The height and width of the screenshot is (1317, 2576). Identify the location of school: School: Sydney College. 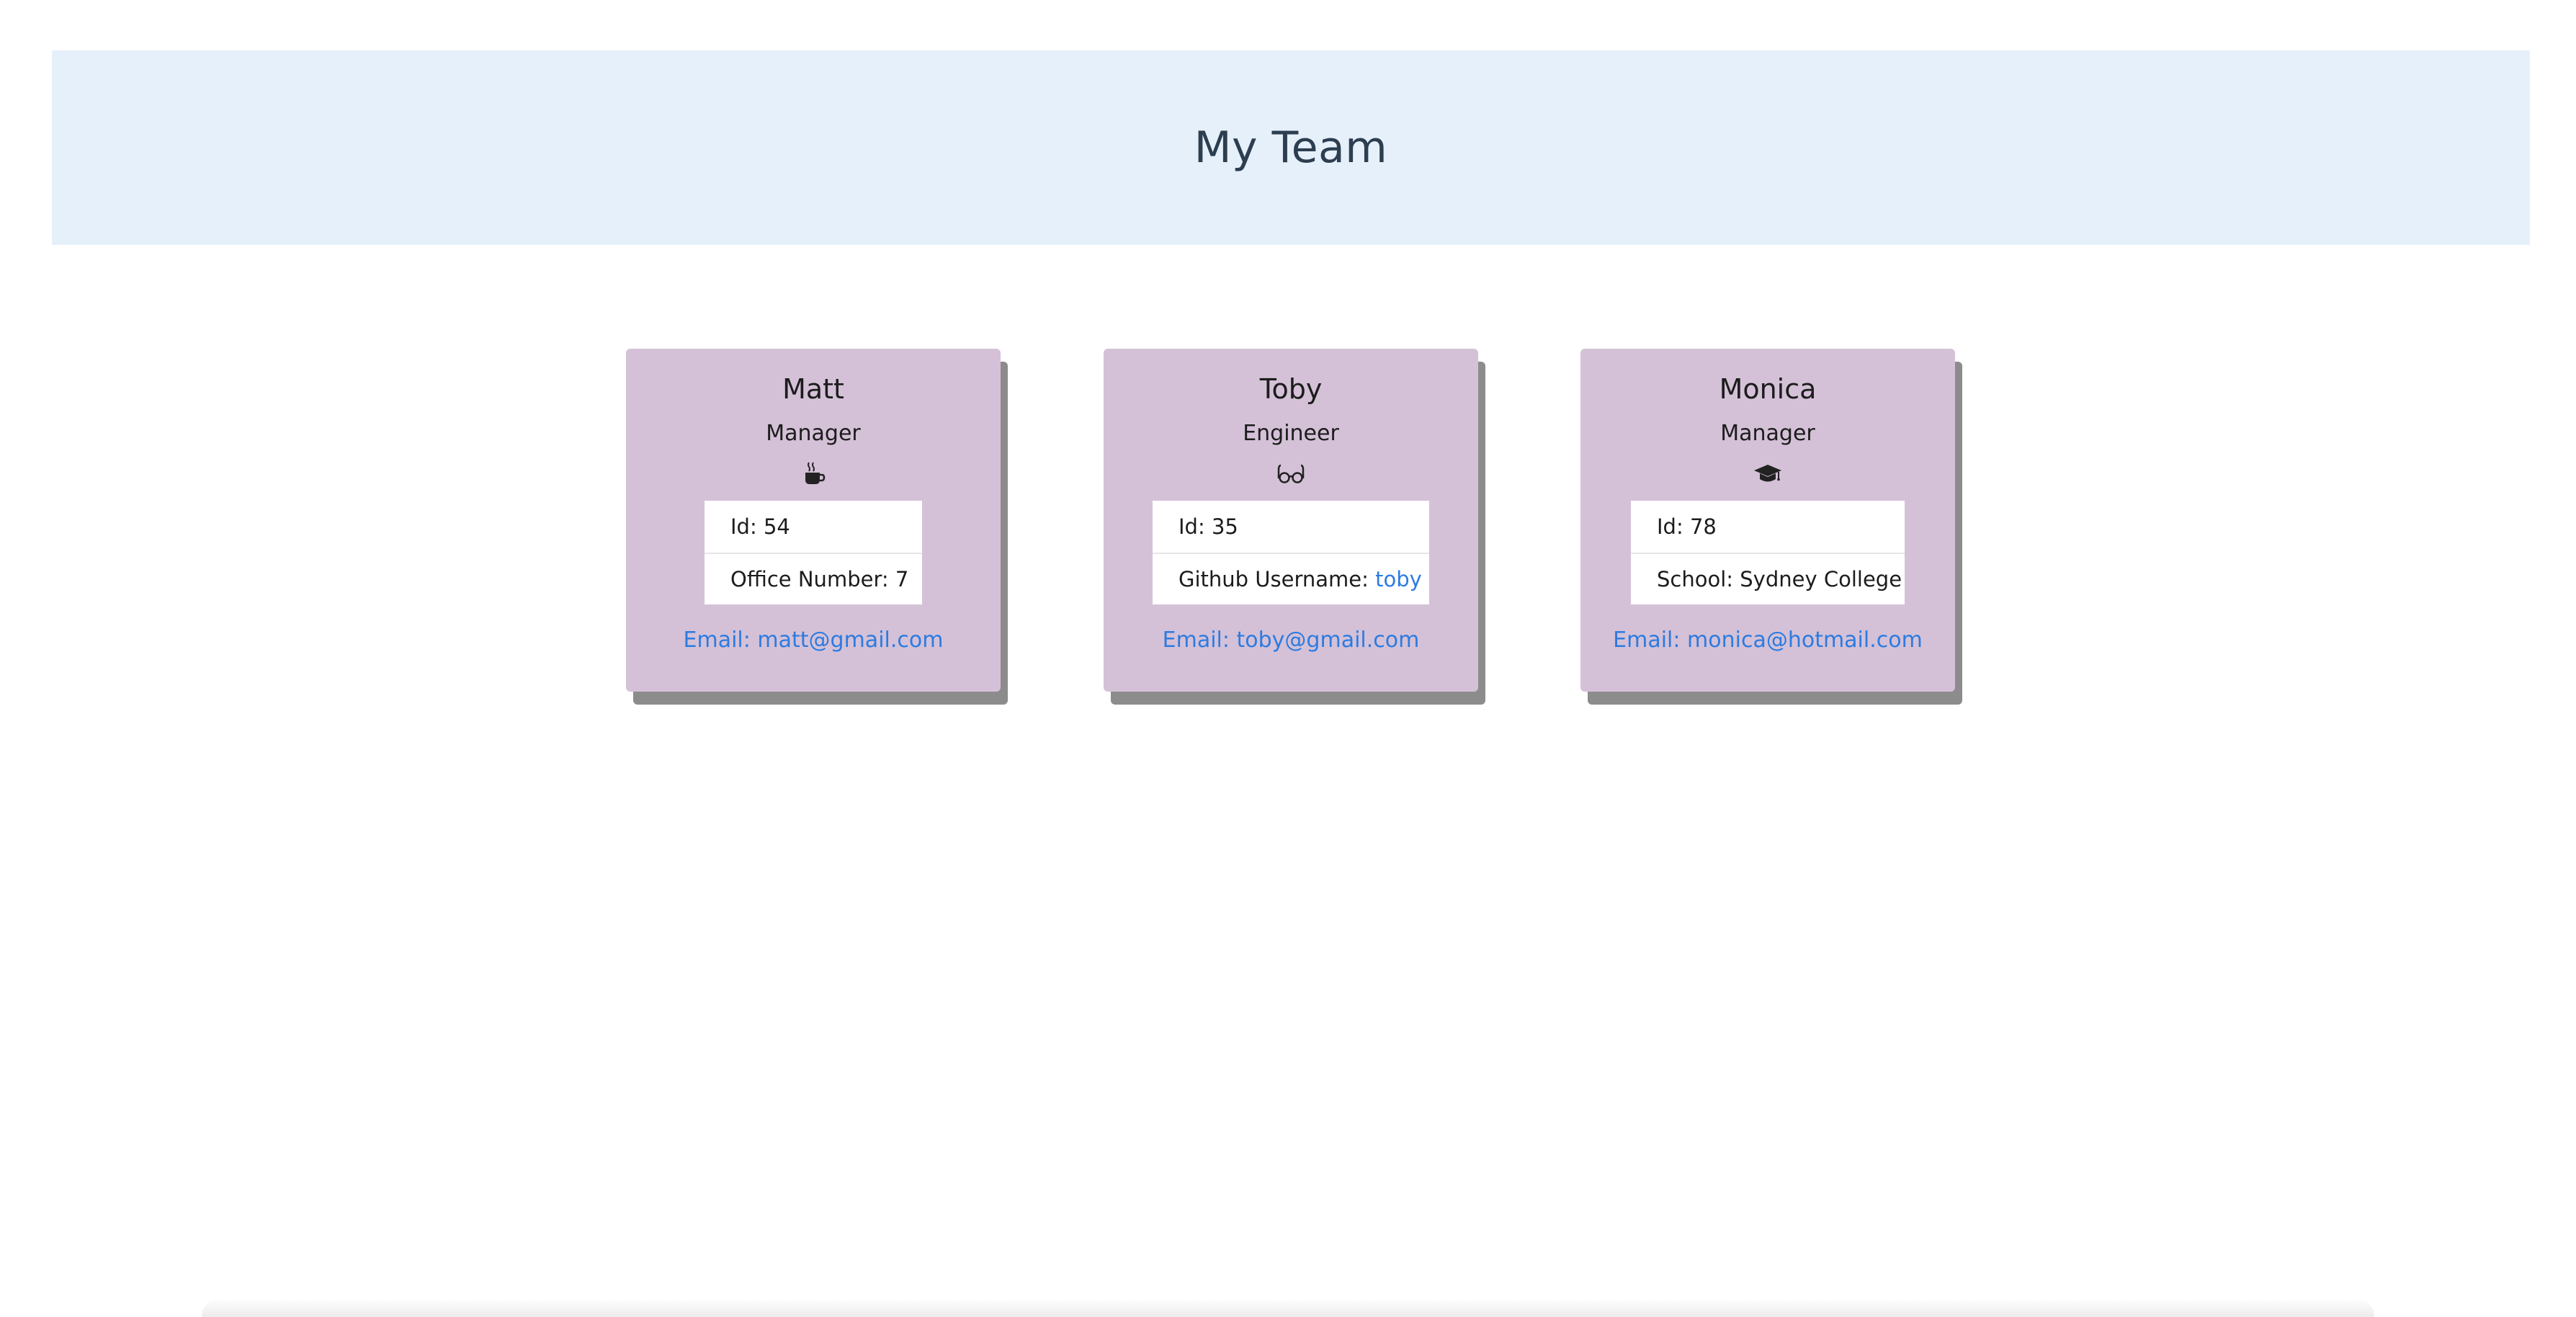
(1768, 578).